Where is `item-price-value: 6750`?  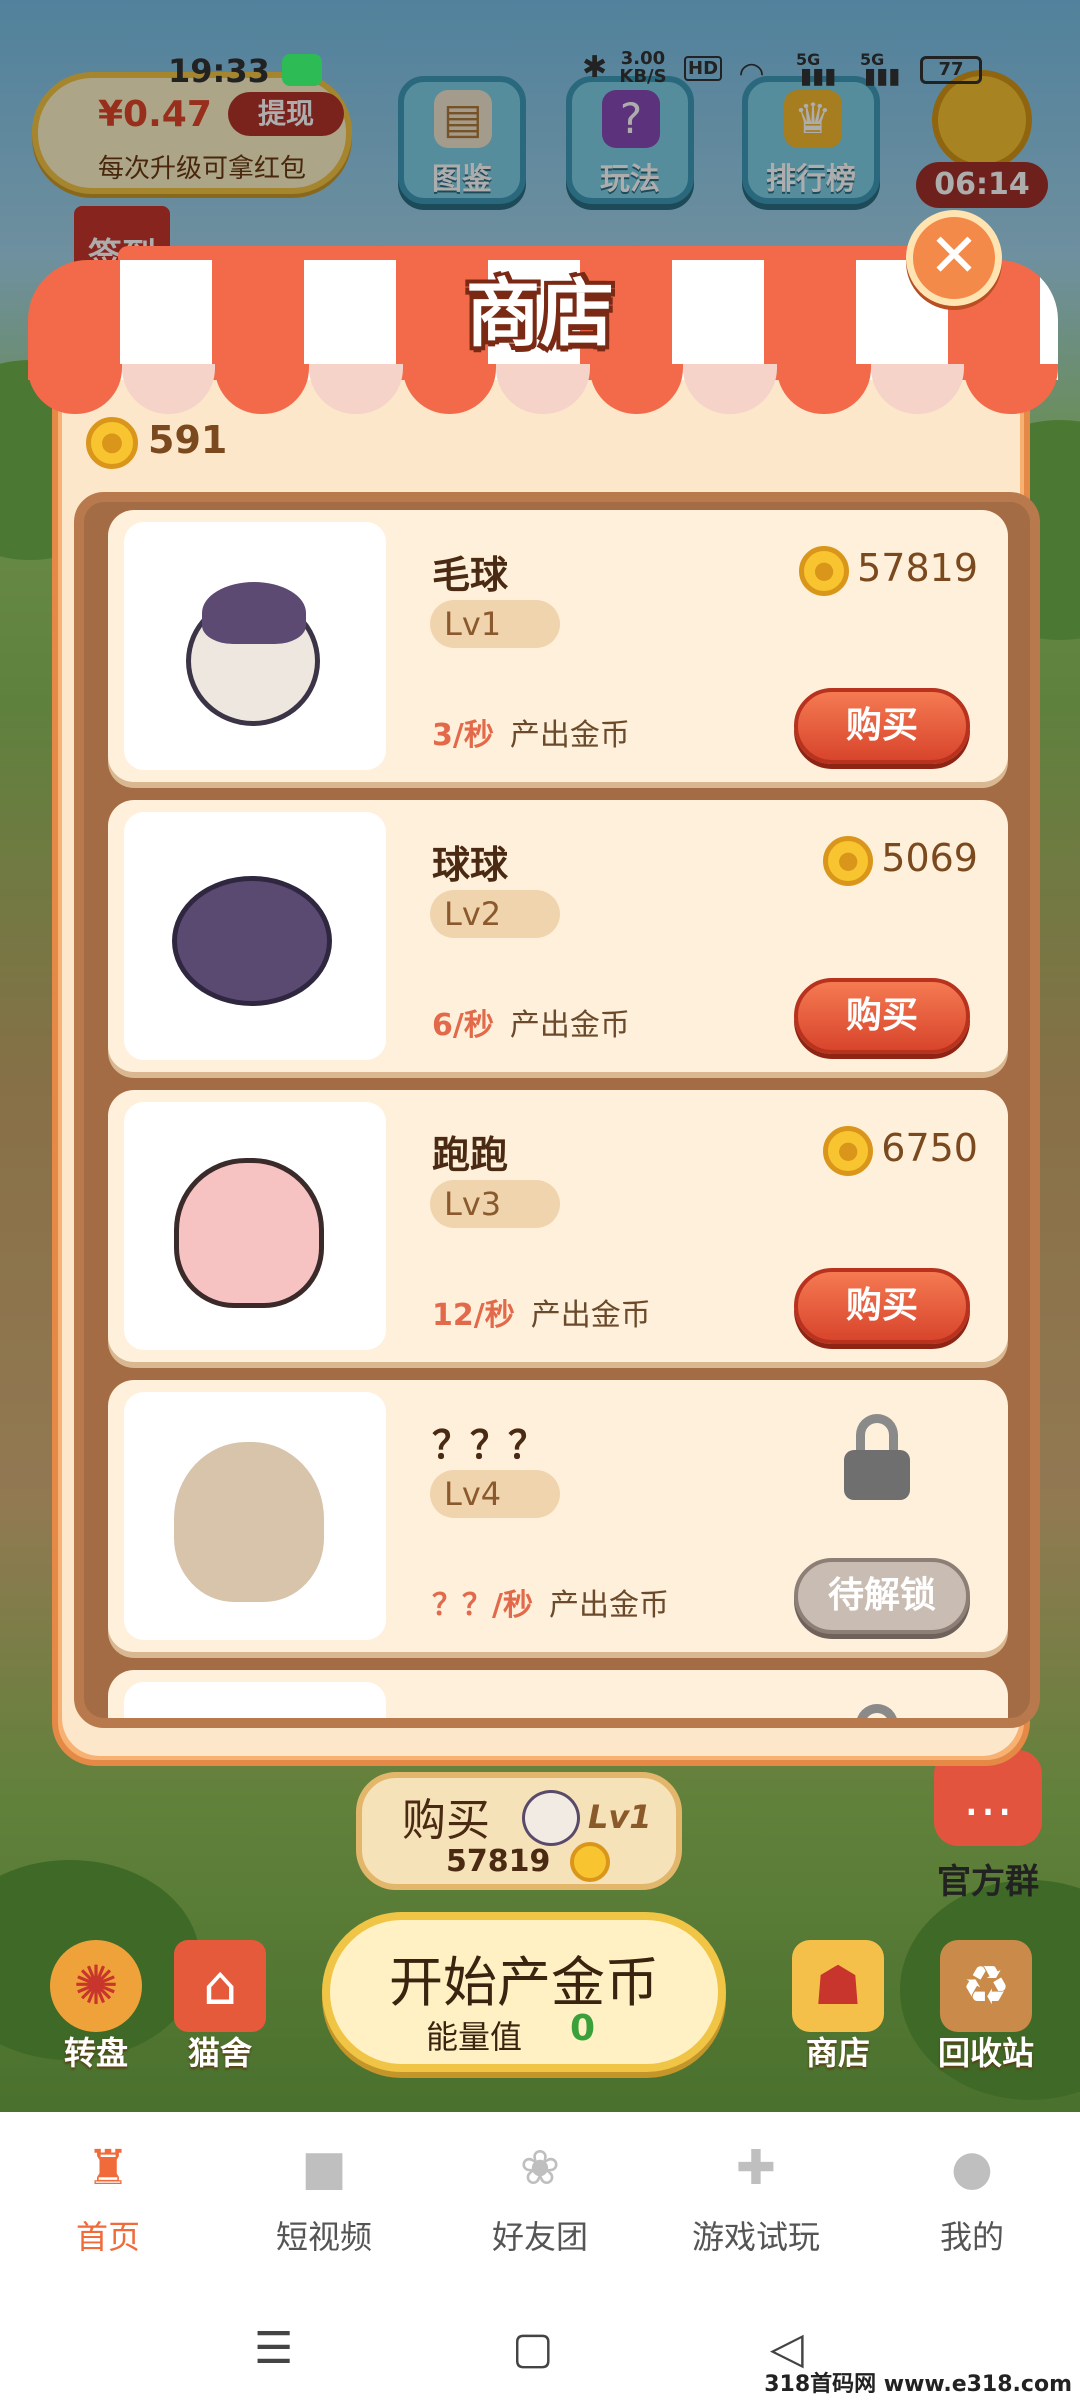
item-price-value: 6750 is located at coordinates (929, 1148).